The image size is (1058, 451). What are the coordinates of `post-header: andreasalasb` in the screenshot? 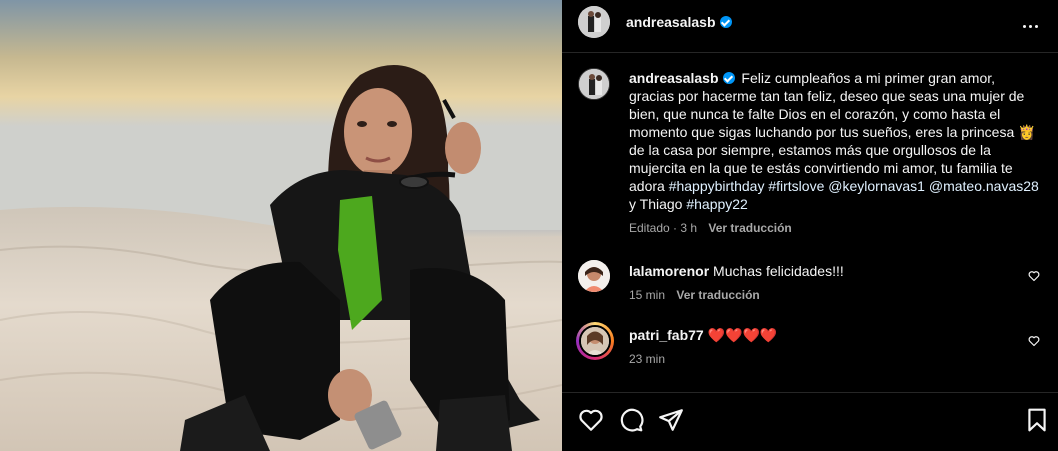 It's located at (810, 26).